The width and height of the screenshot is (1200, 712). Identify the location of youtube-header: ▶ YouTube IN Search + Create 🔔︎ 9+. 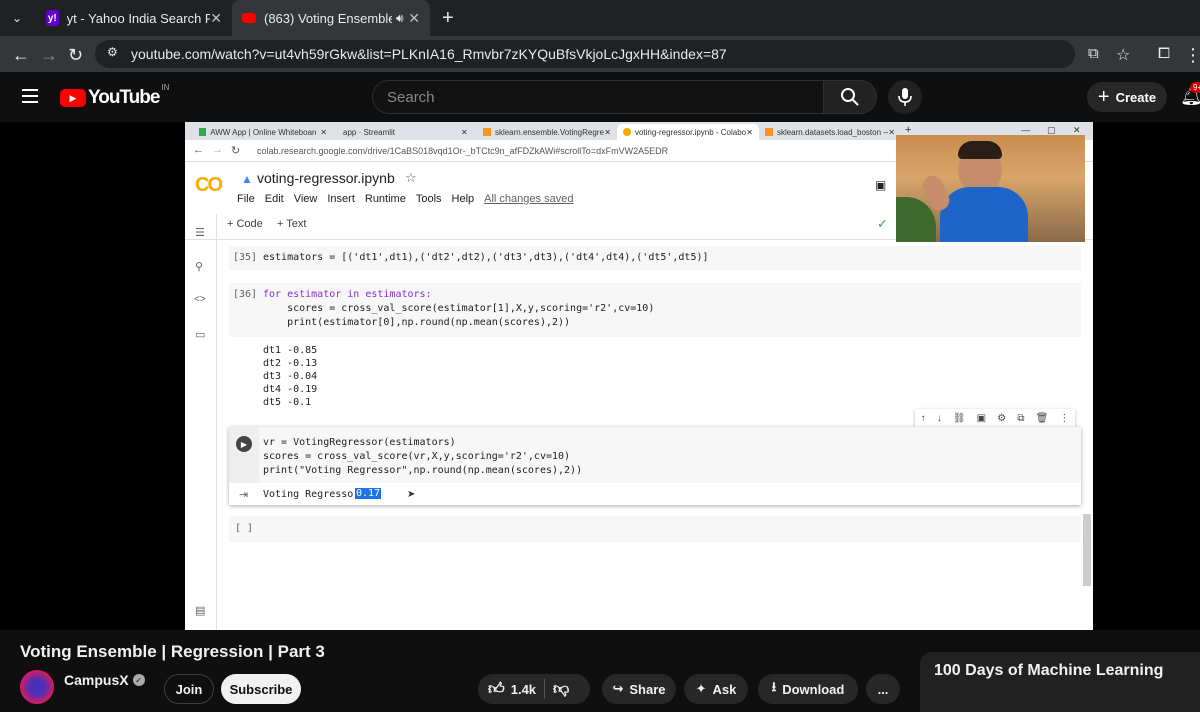
(600, 97).